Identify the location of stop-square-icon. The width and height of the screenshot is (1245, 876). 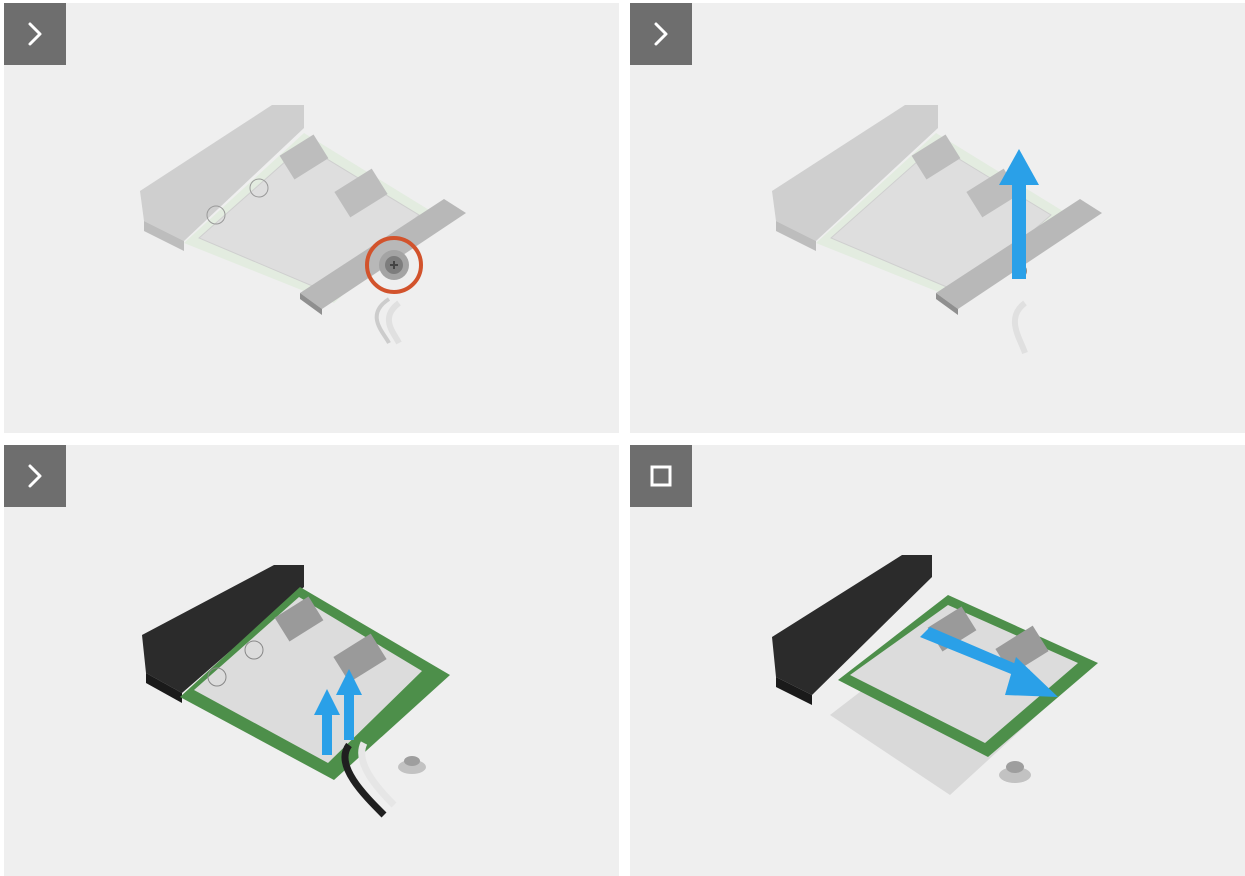
(661, 476).